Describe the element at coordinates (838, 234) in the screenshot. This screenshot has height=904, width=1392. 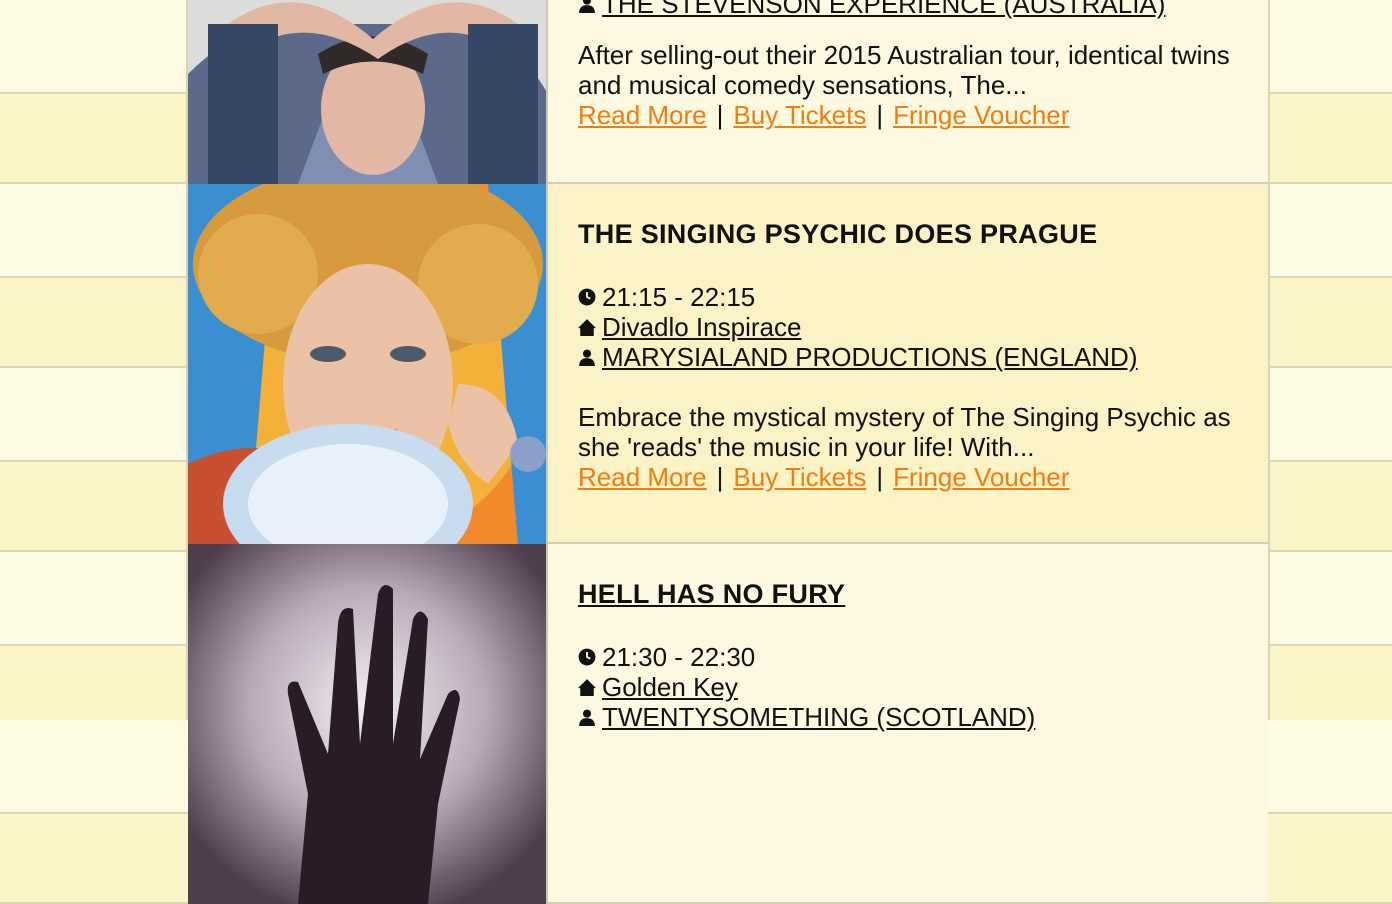
I see `show-title: THE SINGING PSYCHIC DOES PRAGUE` at that location.